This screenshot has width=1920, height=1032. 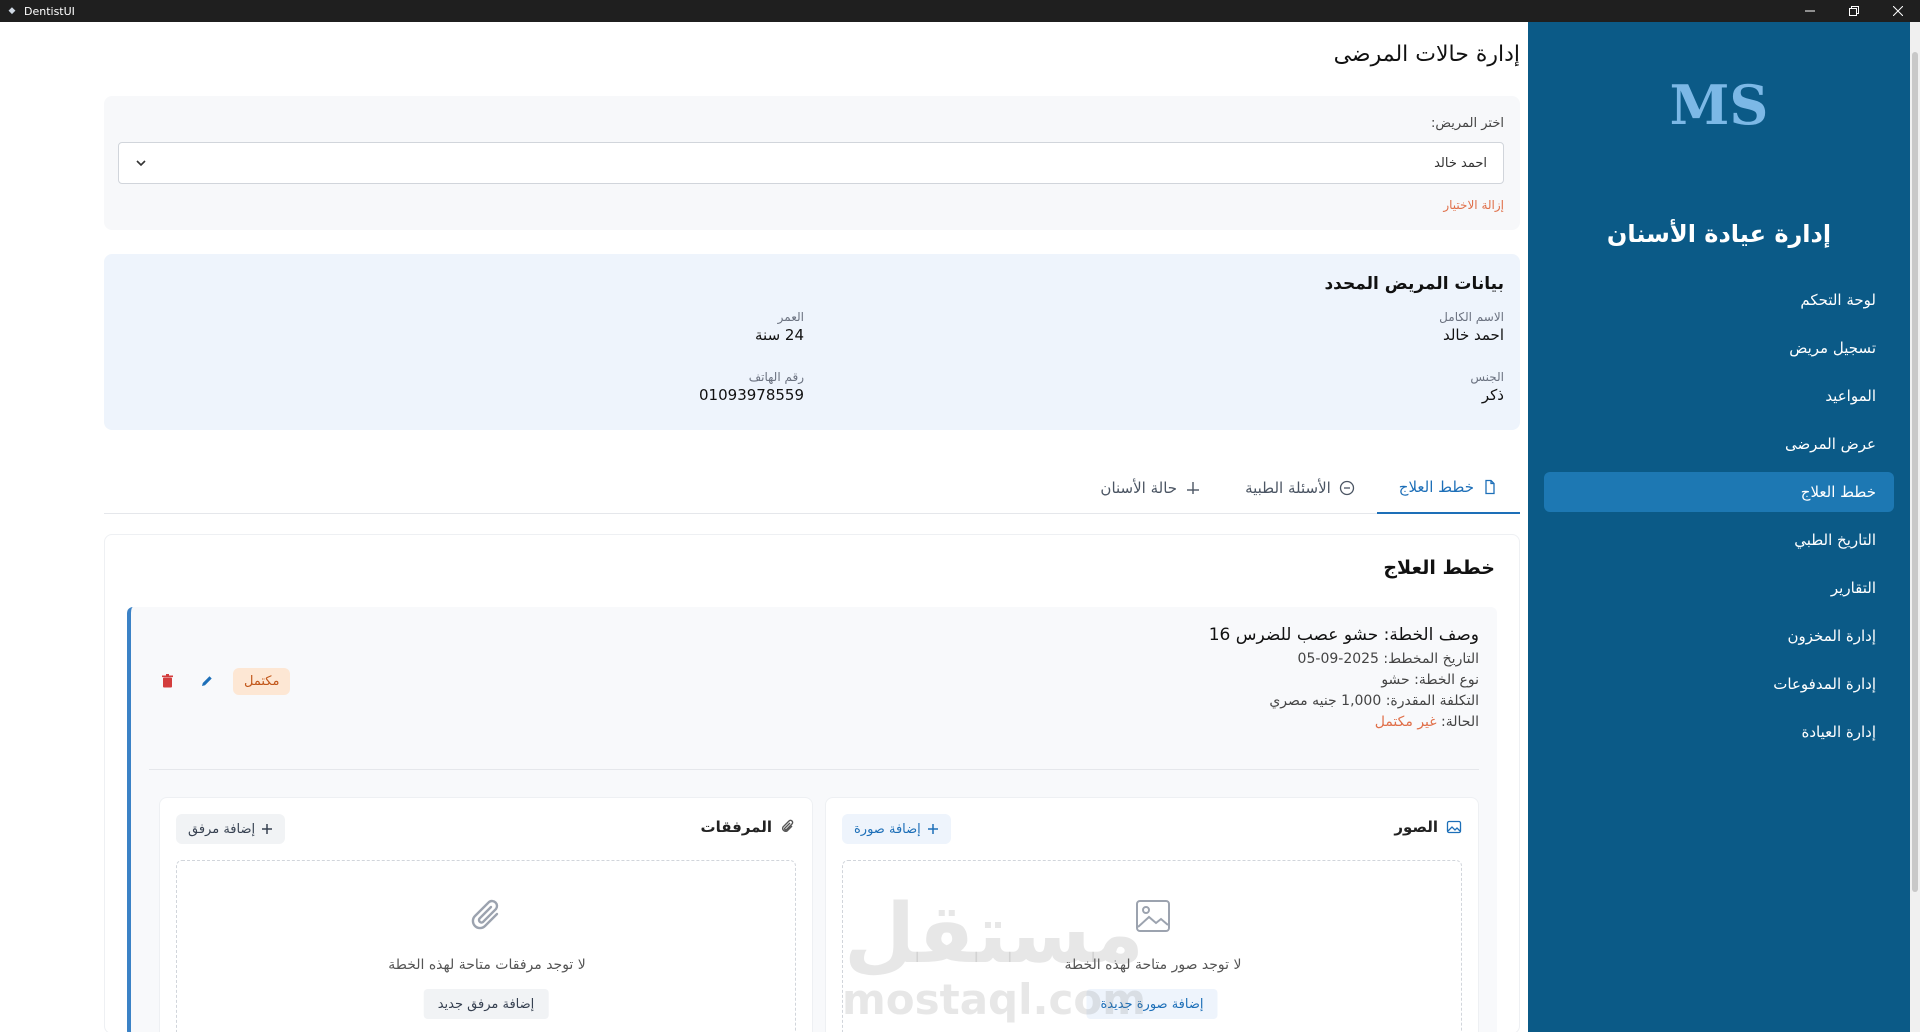 What do you see at coordinates (1719, 636) in the screenshot?
I see `sidebar-item-inventory: إدارة المخزون` at bounding box center [1719, 636].